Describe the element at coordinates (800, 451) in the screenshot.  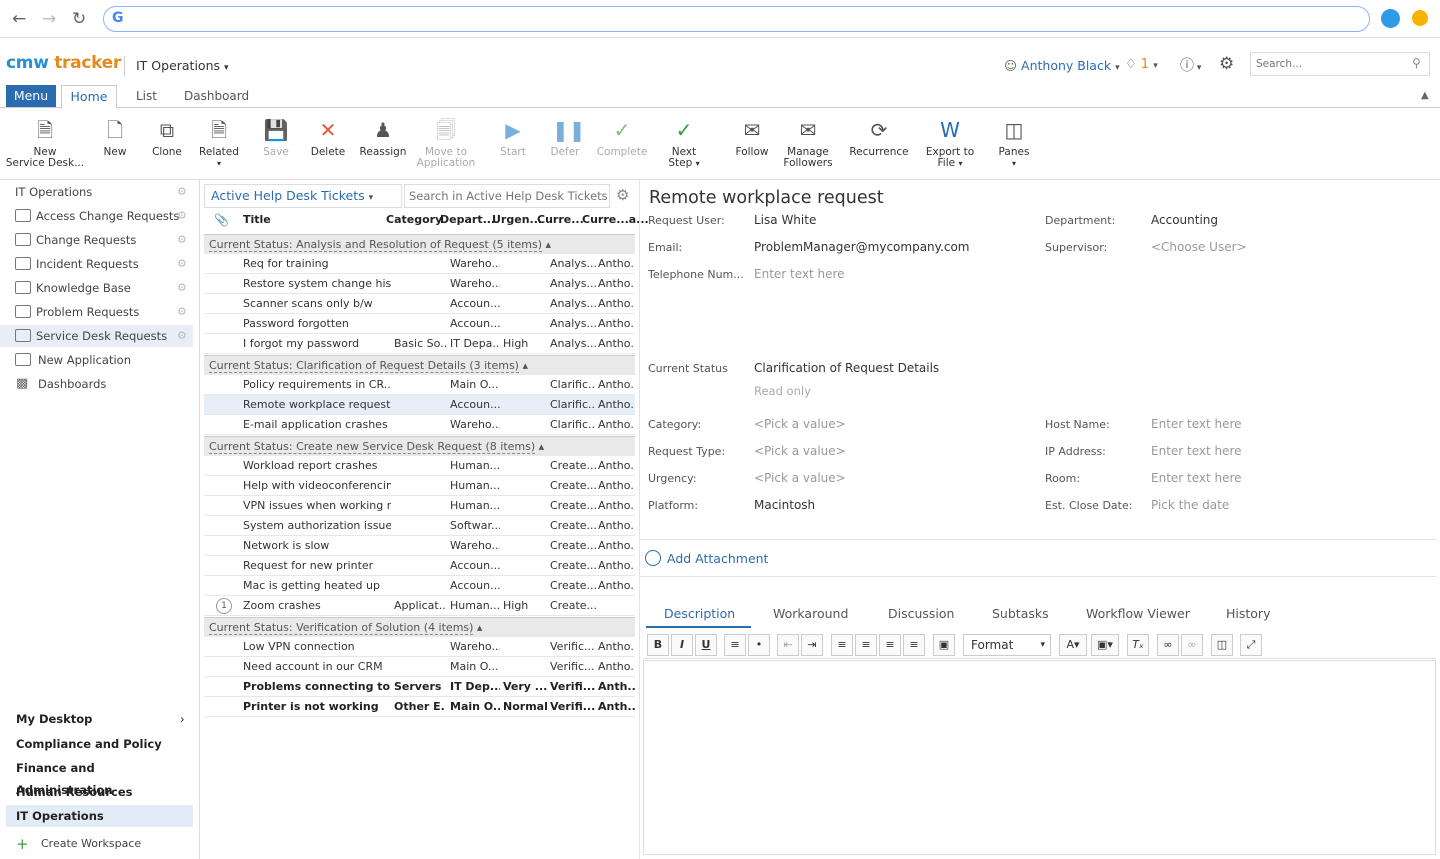
I see `request-type-select: <Pick a value>` at that location.